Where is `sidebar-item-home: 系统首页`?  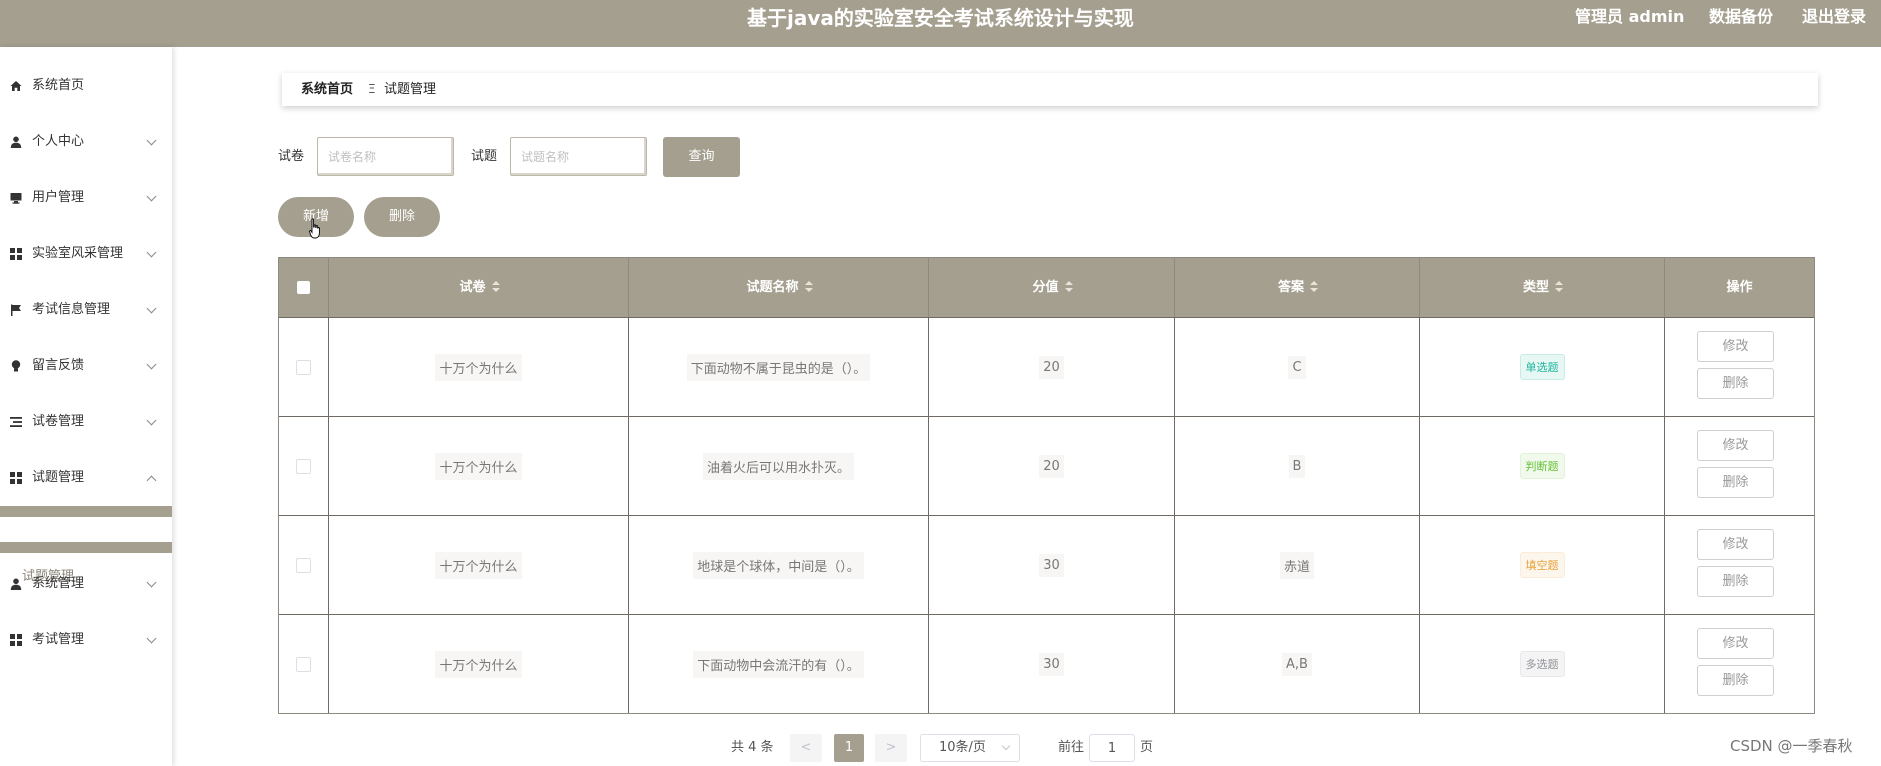
sidebar-item-home: 系统首页 is located at coordinates (86, 86).